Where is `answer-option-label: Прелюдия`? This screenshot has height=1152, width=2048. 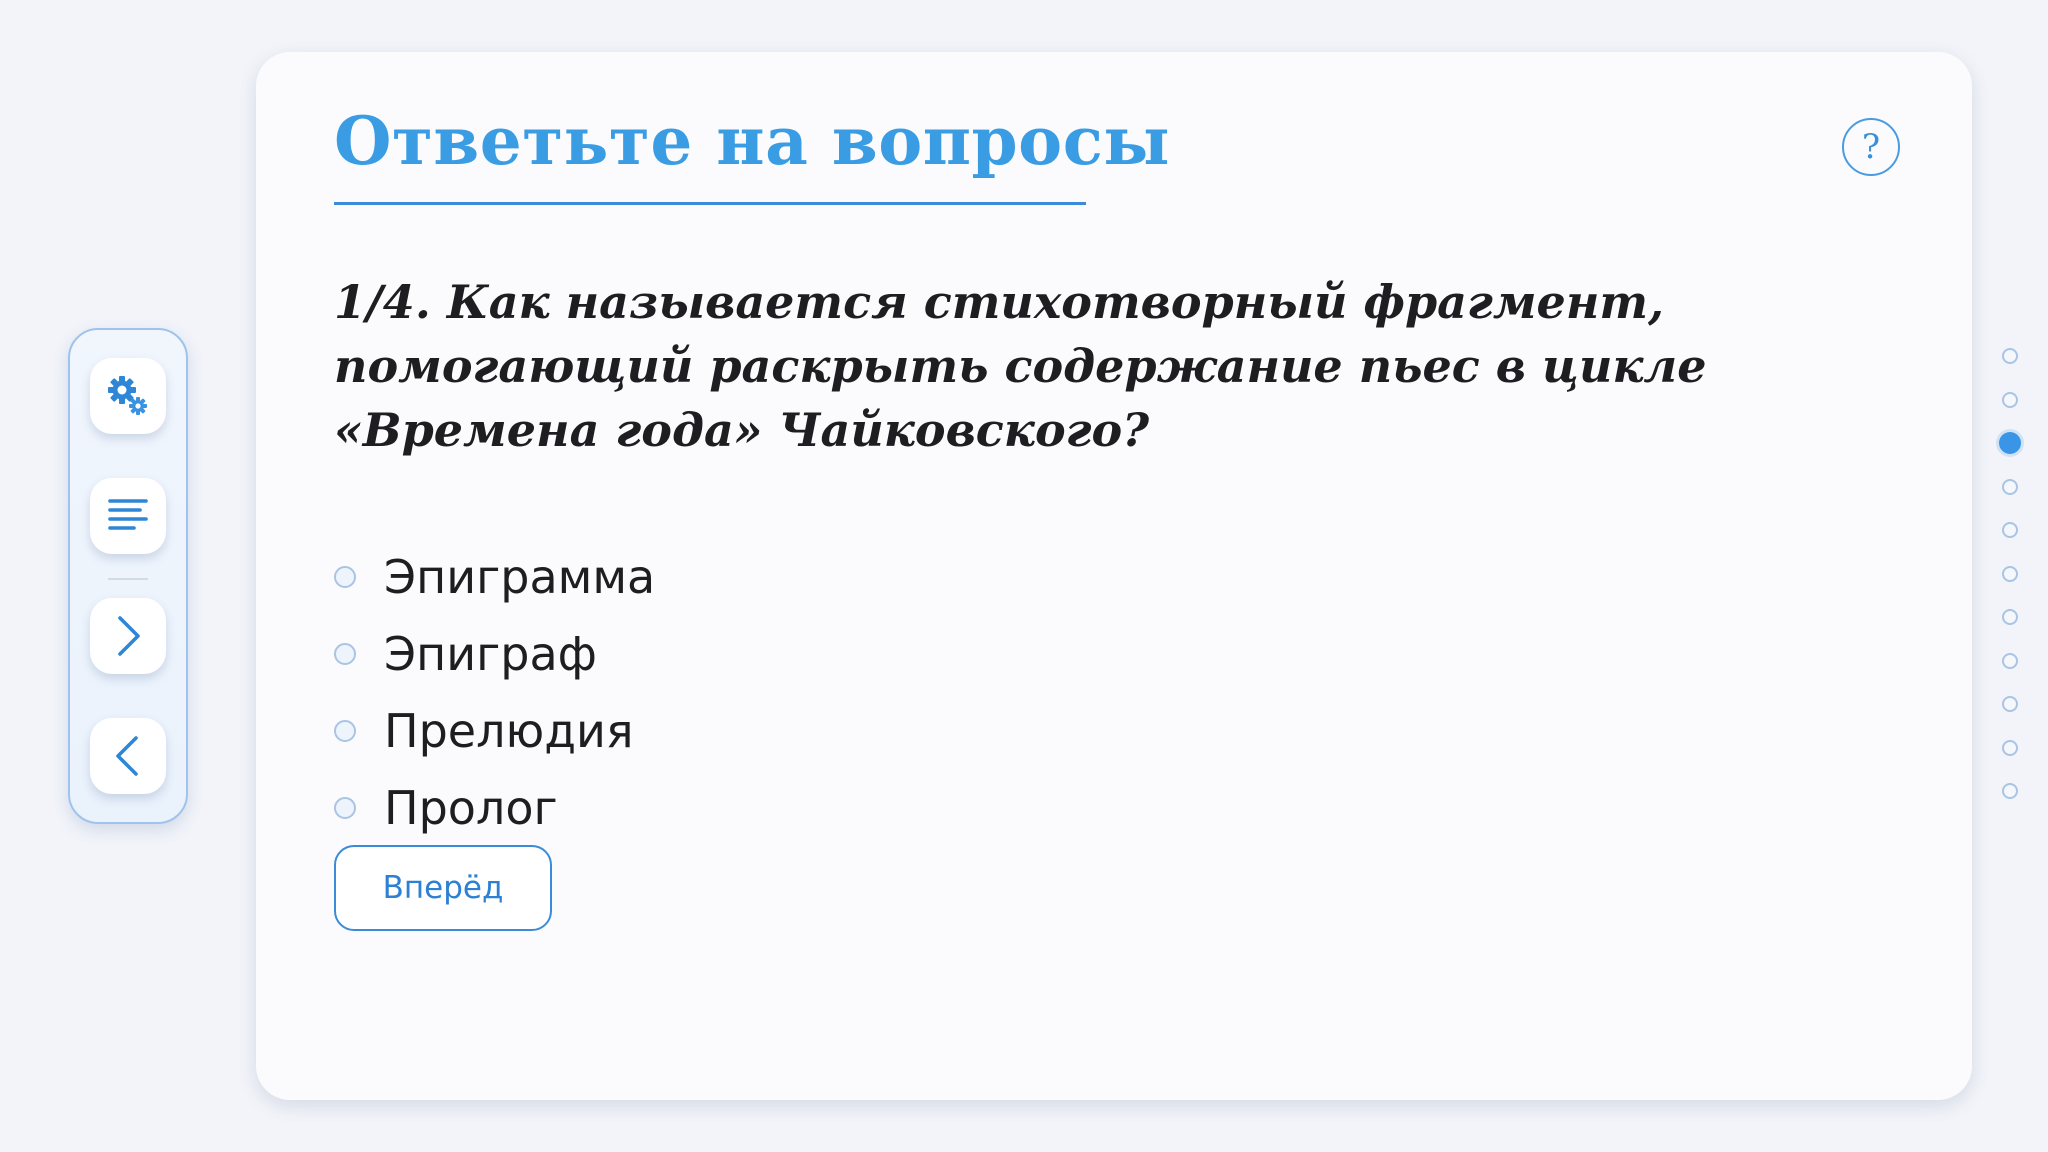
answer-option-label: Прелюдия is located at coordinates (509, 730).